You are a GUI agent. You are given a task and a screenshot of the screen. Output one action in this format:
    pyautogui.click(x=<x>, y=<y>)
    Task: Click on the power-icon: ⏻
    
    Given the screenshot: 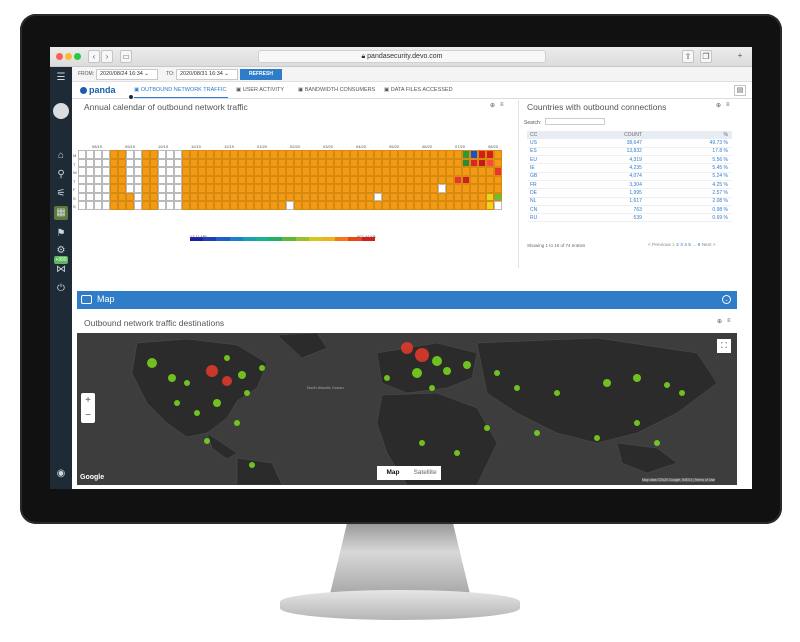 What is the action you would take?
    pyautogui.click(x=61, y=289)
    